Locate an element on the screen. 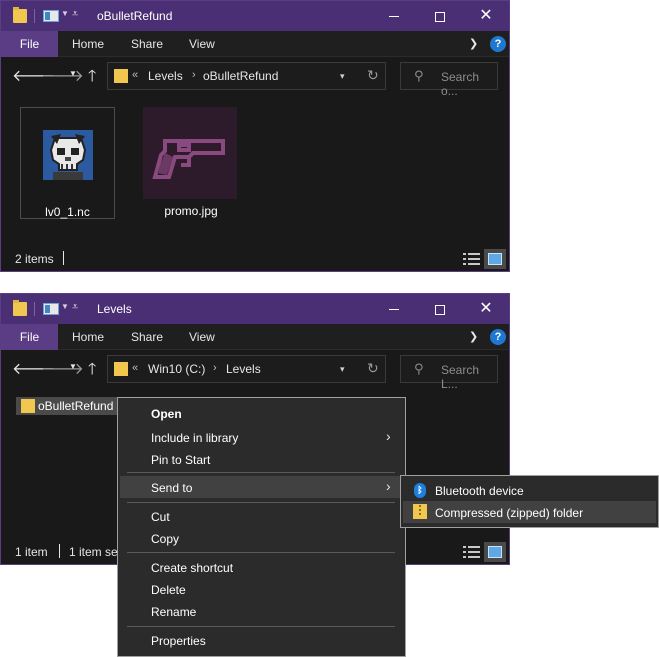 The height and width of the screenshot is (657, 659). address-bar: « Win10 (C:) › Levels ▾ ↻ is located at coordinates (246, 369).